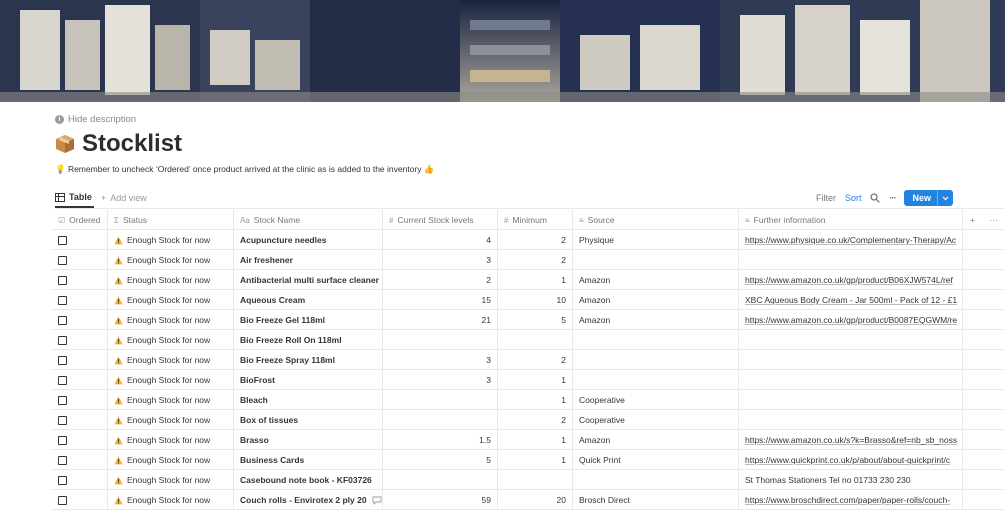  What do you see at coordinates (440, 240) in the screenshot?
I see `current-stock-cell: 4` at bounding box center [440, 240].